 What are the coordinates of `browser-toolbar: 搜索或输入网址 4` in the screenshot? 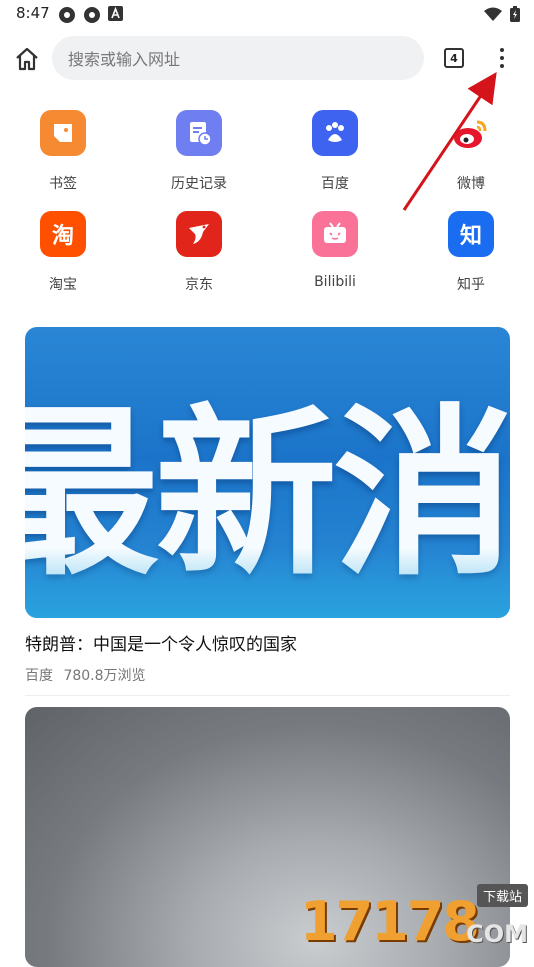 It's located at (267, 59).